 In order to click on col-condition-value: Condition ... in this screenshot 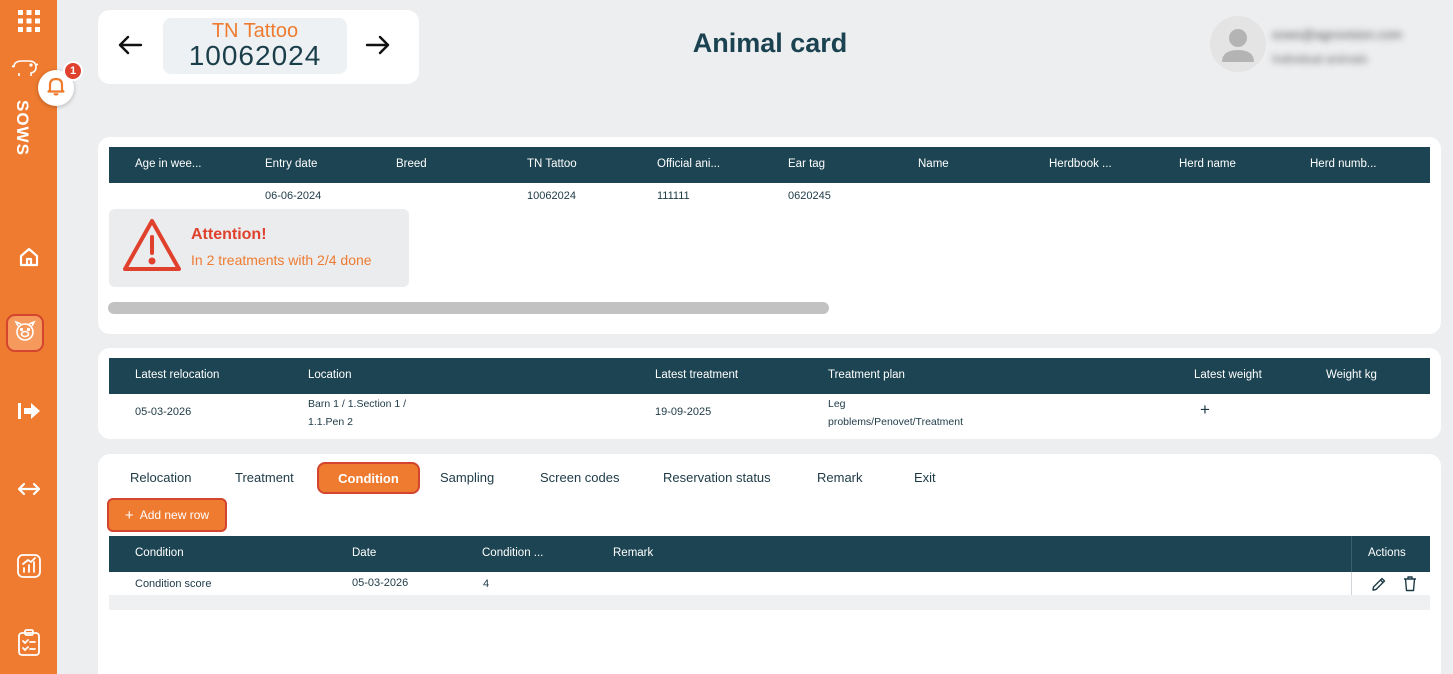, I will do `click(512, 553)`.